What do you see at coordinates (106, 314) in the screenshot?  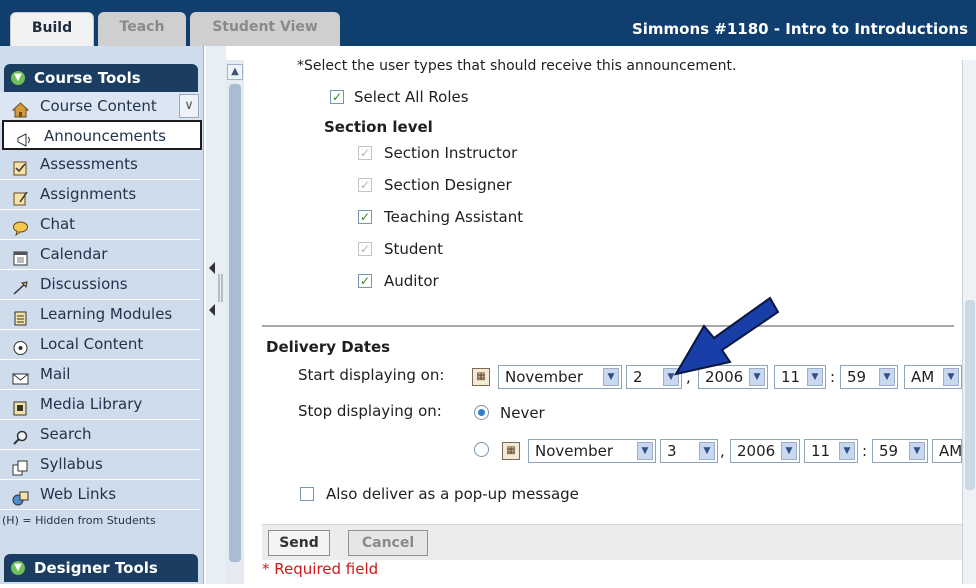 I see `sidebar-item-label: Learning Modules` at bounding box center [106, 314].